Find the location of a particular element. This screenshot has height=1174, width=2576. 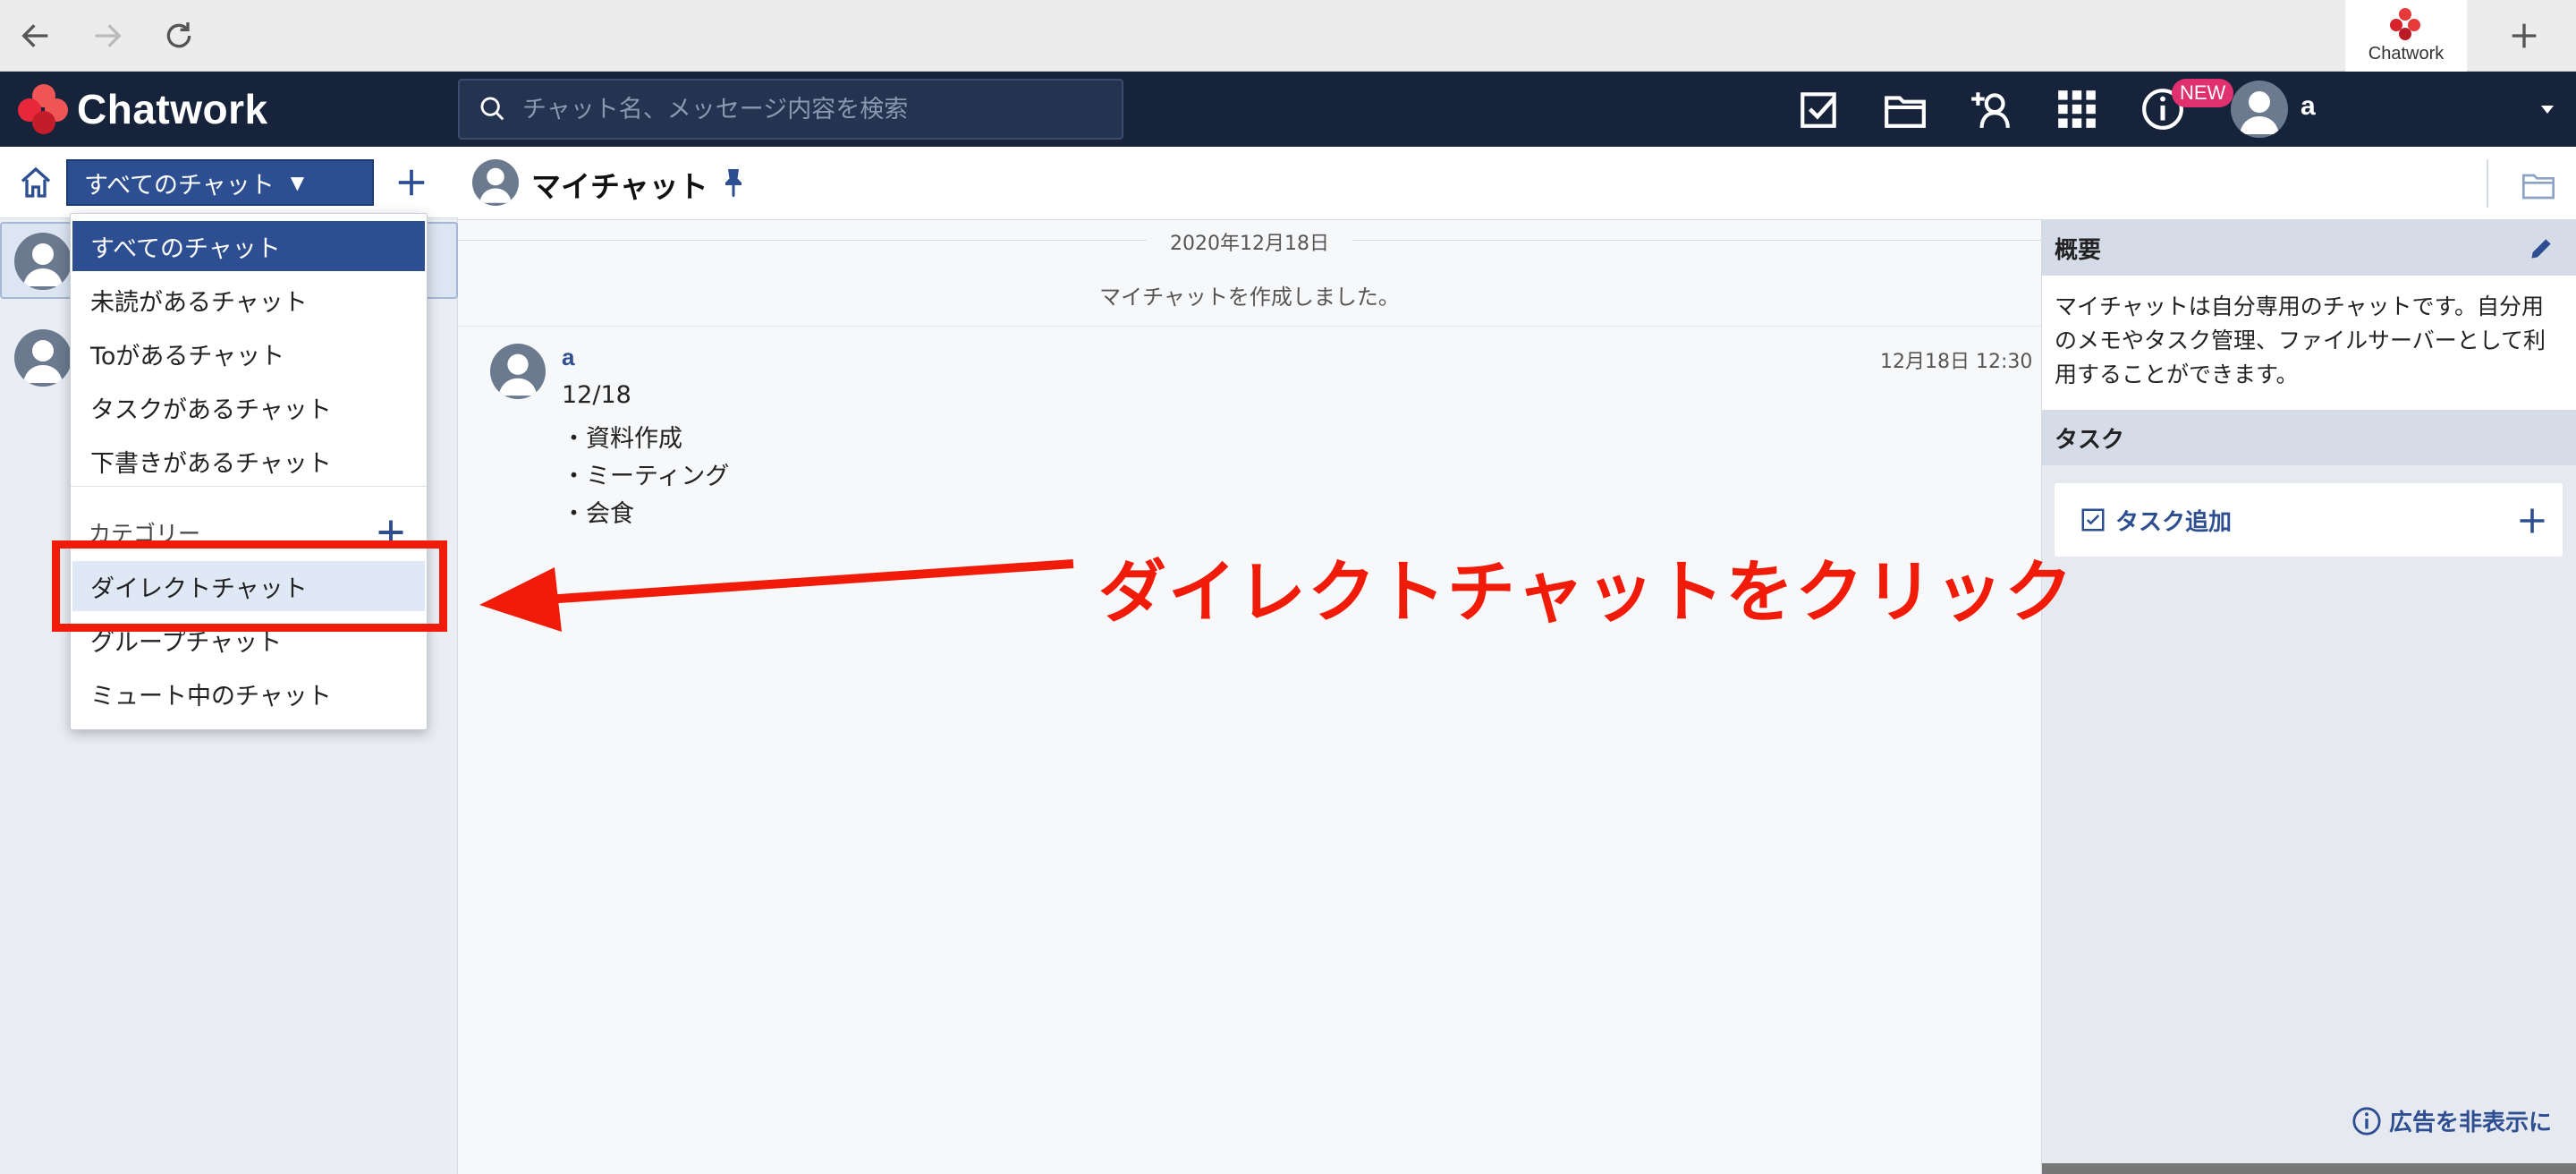

annotation-text: ダイレクトチャットをクリック is located at coordinates (1586, 592).